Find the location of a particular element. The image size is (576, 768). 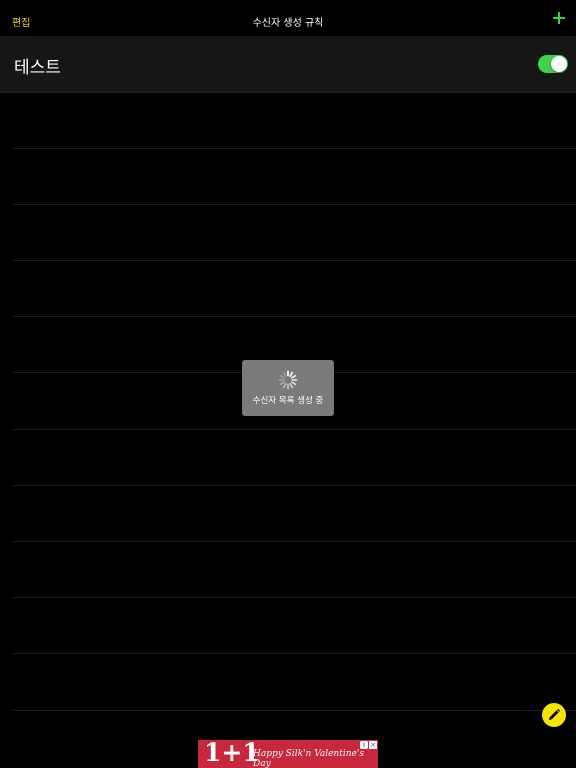

ad-subtitle: Happy Silk'n Valentine's Day is located at coordinates (308, 758).